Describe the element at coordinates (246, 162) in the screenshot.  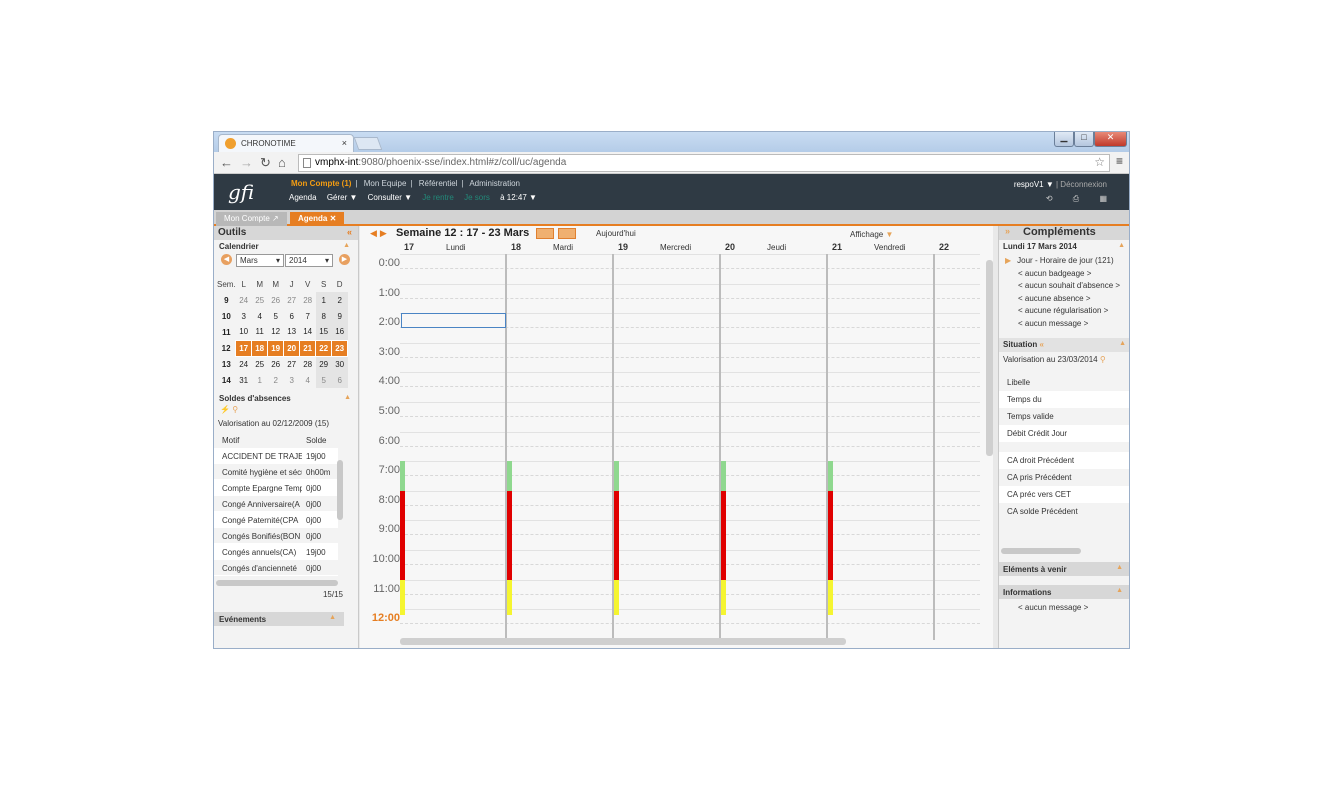
I see `forward-icon: →` at that location.